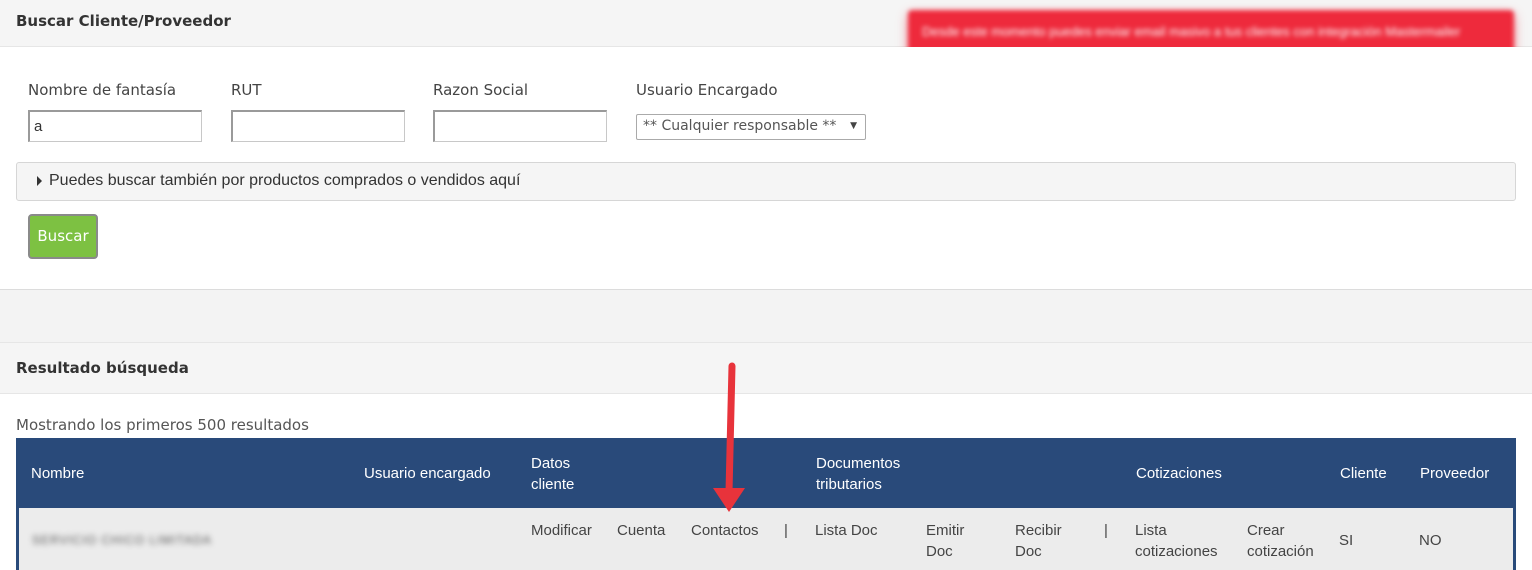 This screenshot has height=570, width=1532. Describe the element at coordinates (729, 437) in the screenshot. I see `annotation-arrow-icon` at that location.